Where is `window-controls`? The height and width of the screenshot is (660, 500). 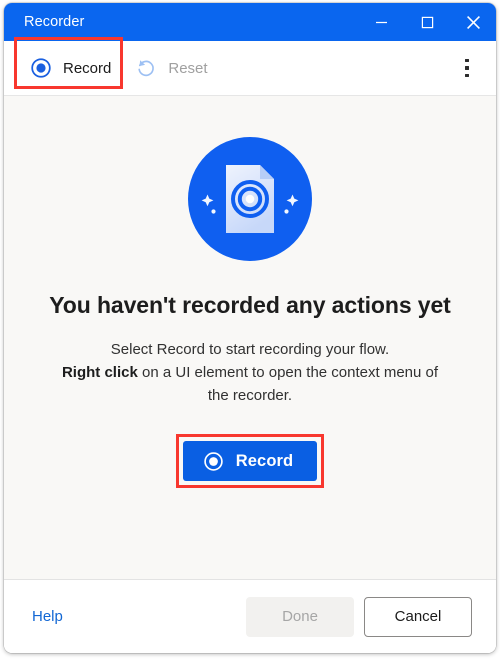
window-controls is located at coordinates (427, 22).